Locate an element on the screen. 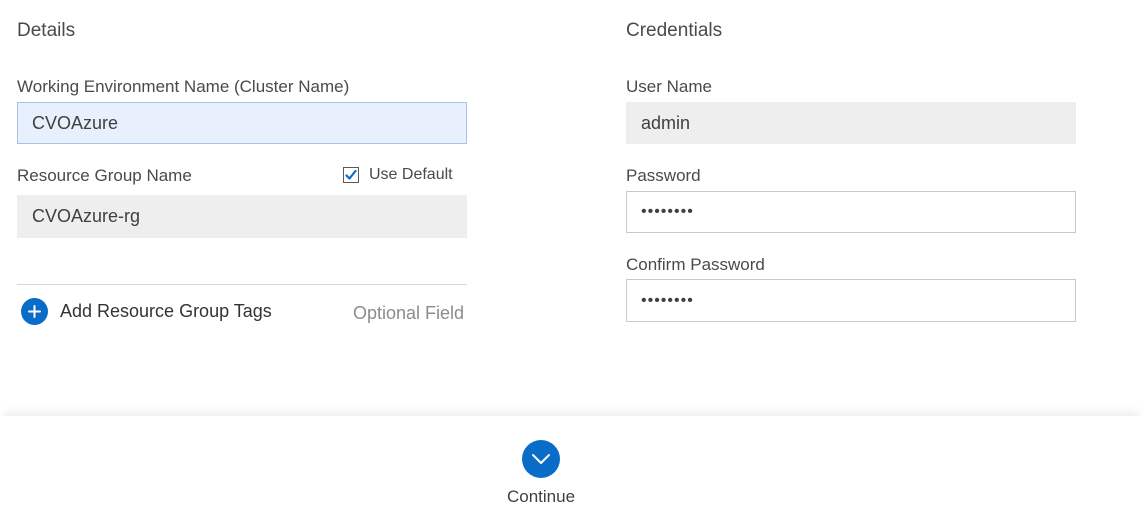 Image resolution: width=1143 pixels, height=513 pixels. checkmark-icon is located at coordinates (351, 174).